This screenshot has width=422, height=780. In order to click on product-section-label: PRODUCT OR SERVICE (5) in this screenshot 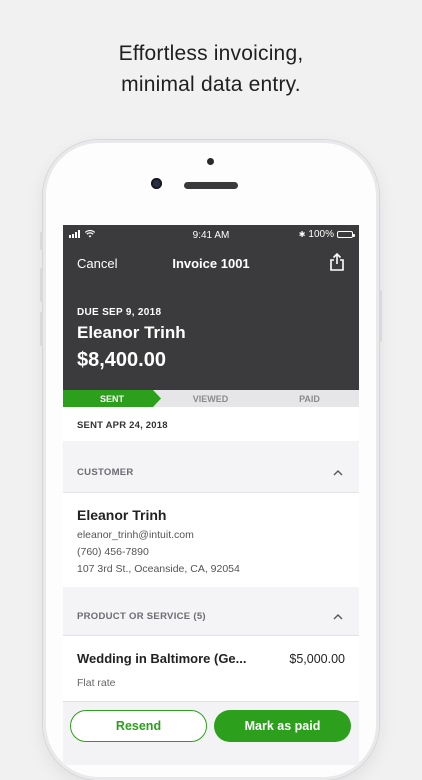, I will do `click(141, 616)`.